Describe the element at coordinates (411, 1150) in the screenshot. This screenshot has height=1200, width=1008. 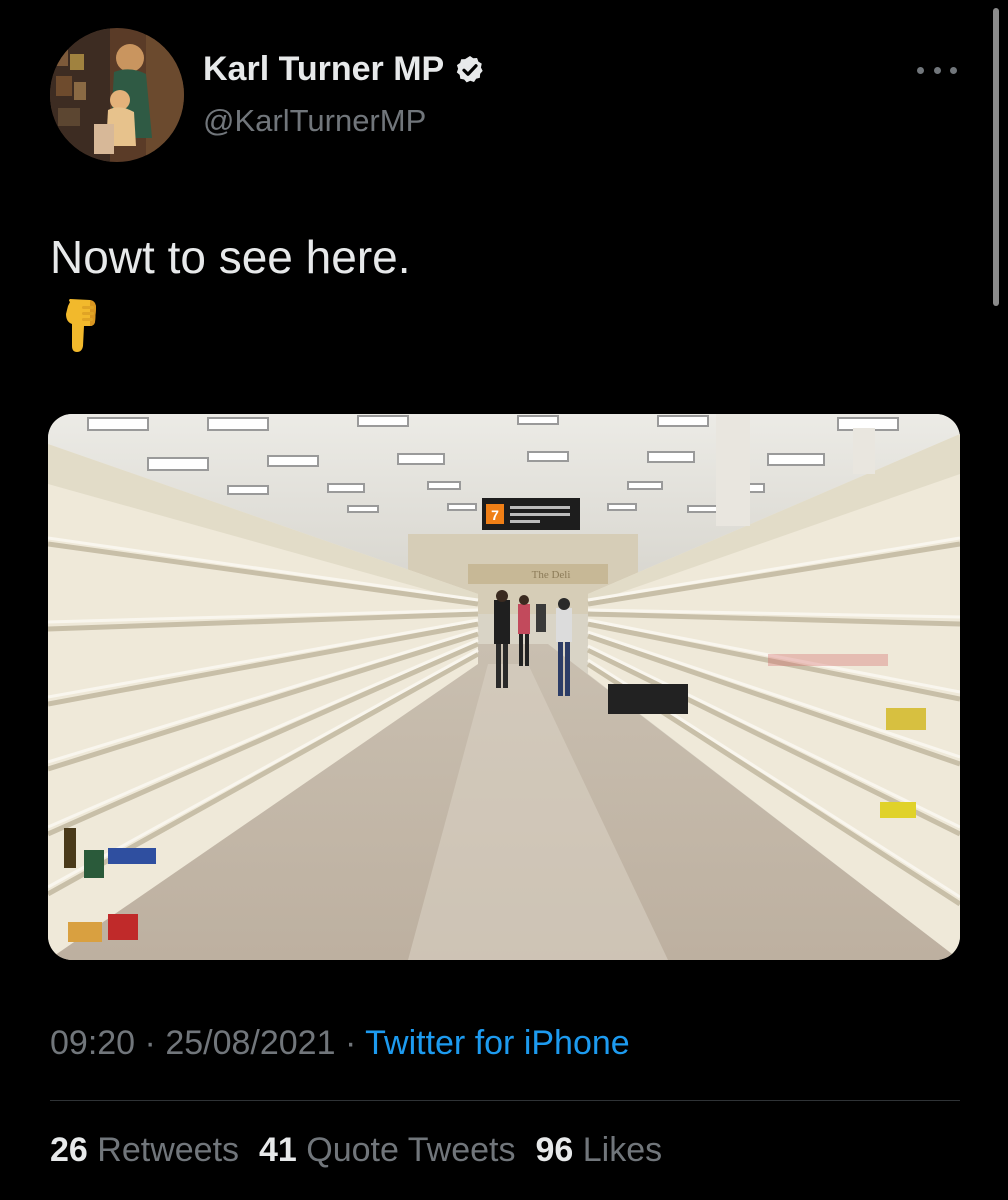
I see `quote-tweets-label: Quote Tweets` at that location.